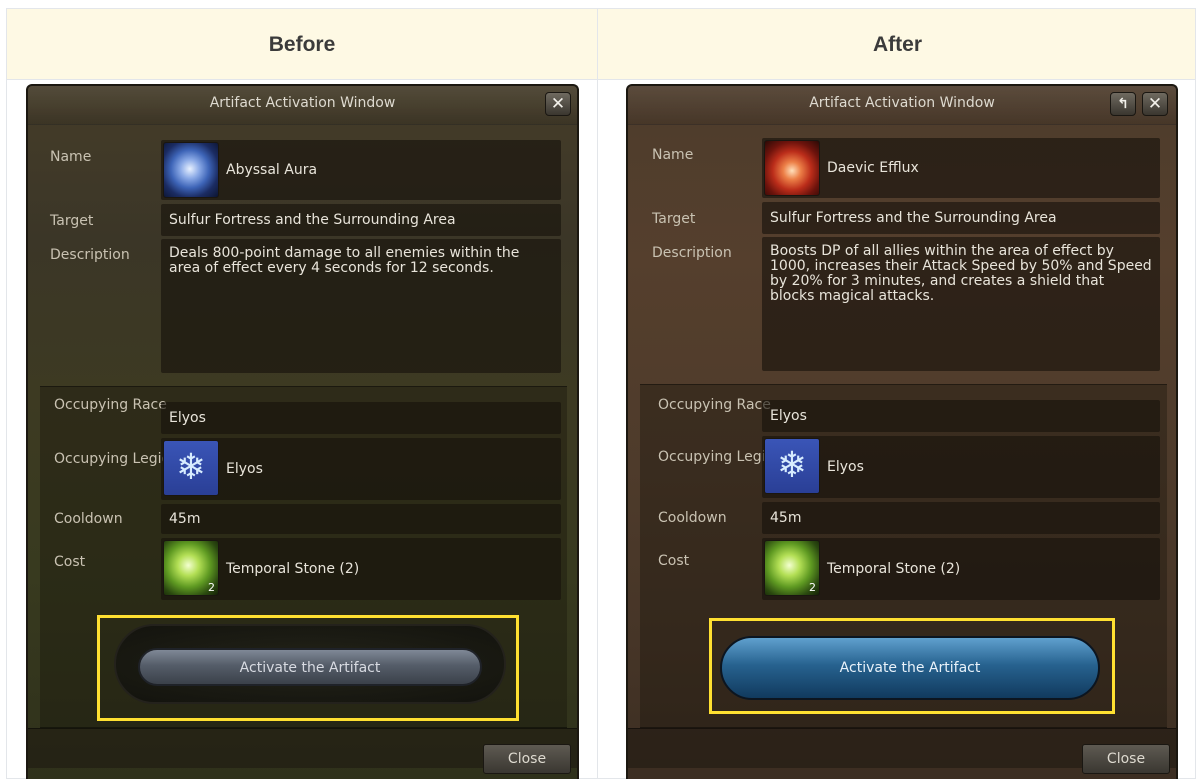 This screenshot has width=1203, height=779. Describe the element at coordinates (302, 44) in the screenshot. I see `before-header: Before` at that location.